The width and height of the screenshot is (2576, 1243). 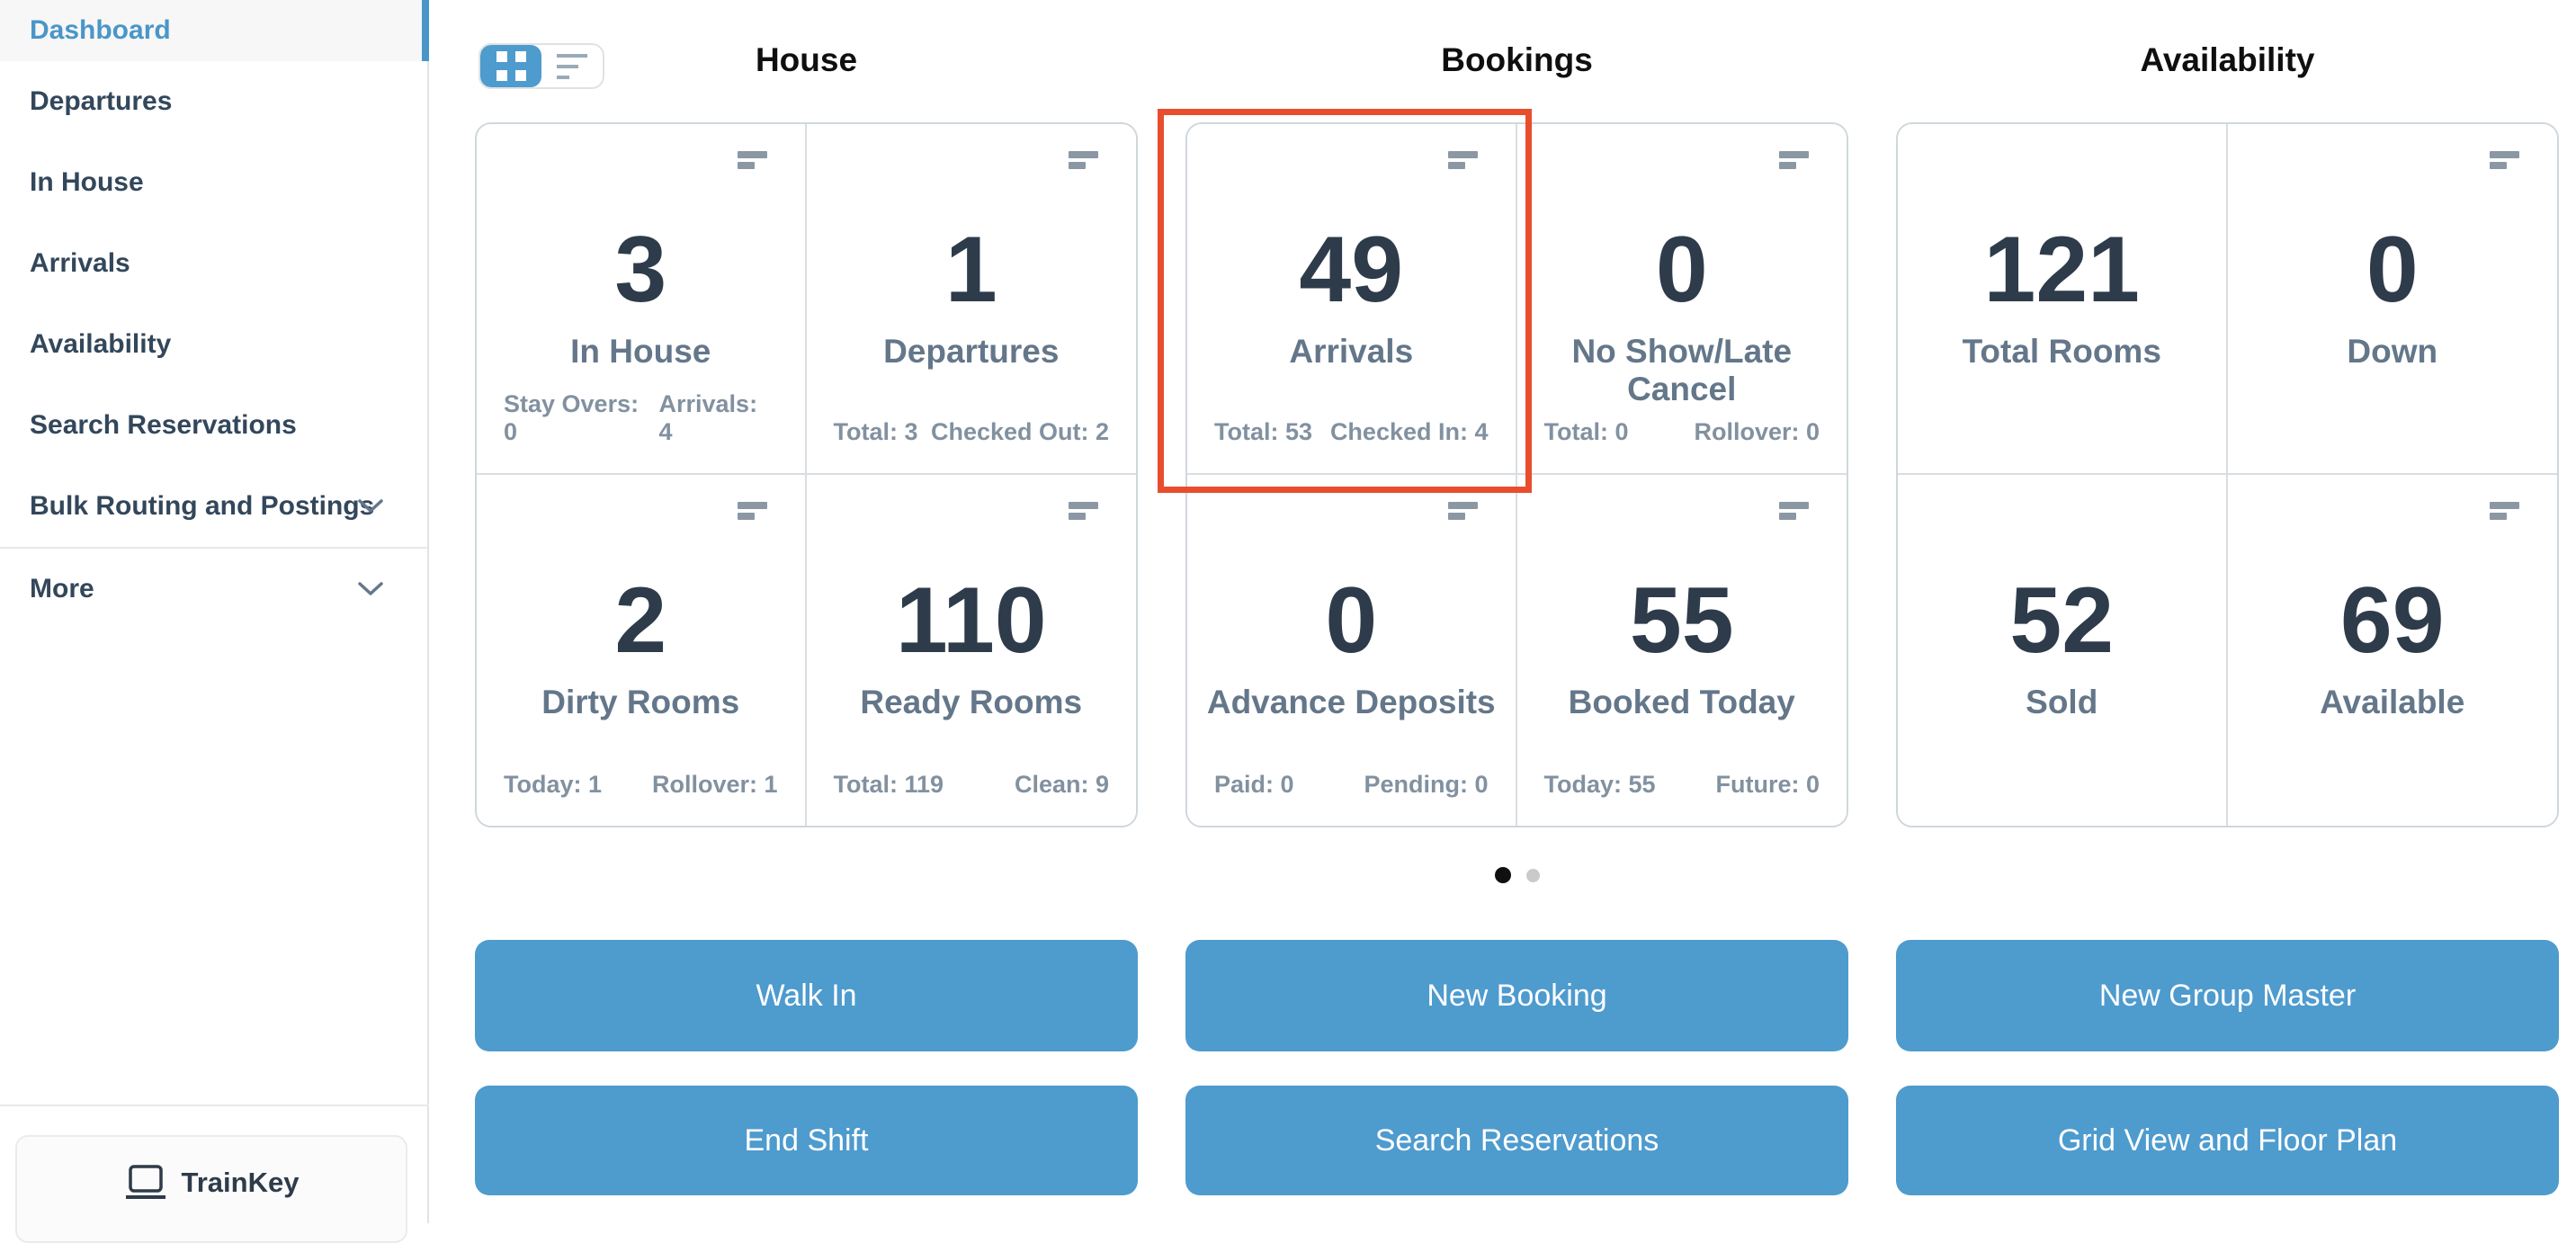 I want to click on sidebar-item-label: Bulk Routing and Postings, so click(x=202, y=506).